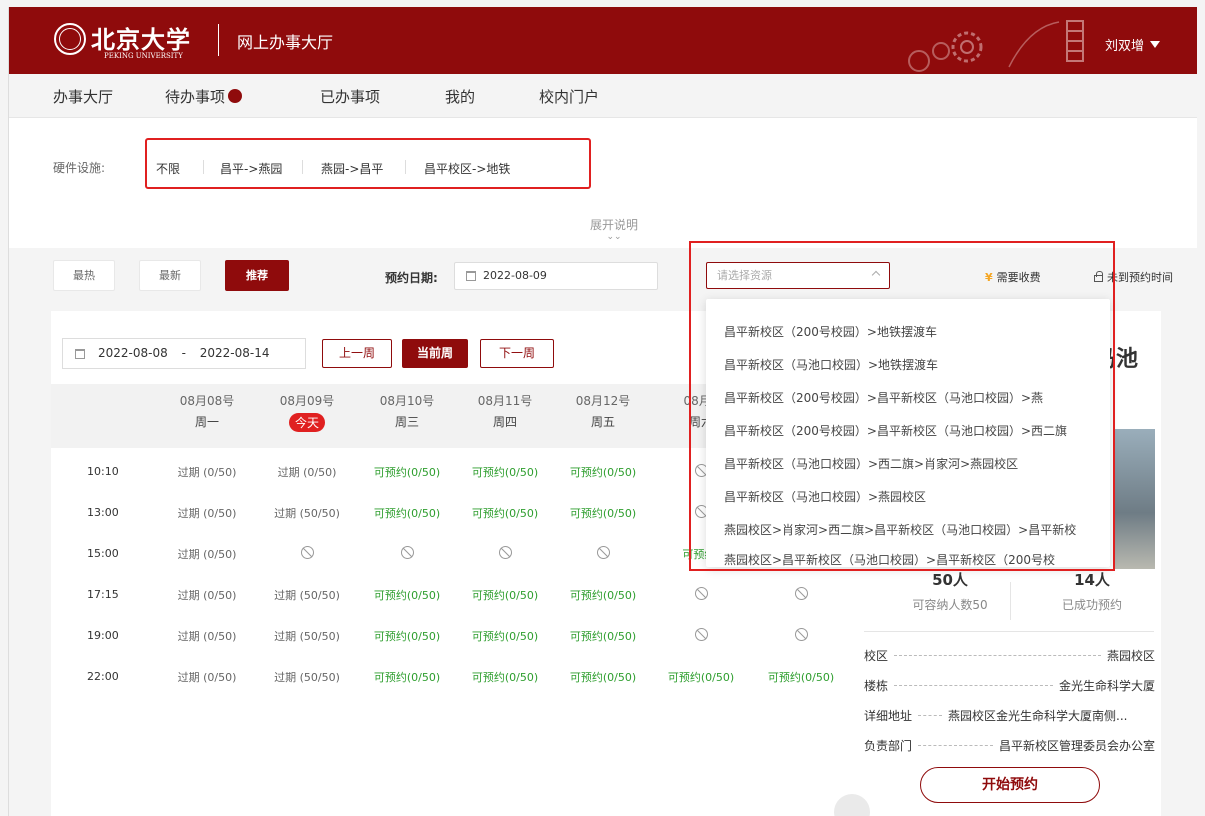  What do you see at coordinates (203, 167) in the screenshot?
I see `filter-divider` at bounding box center [203, 167].